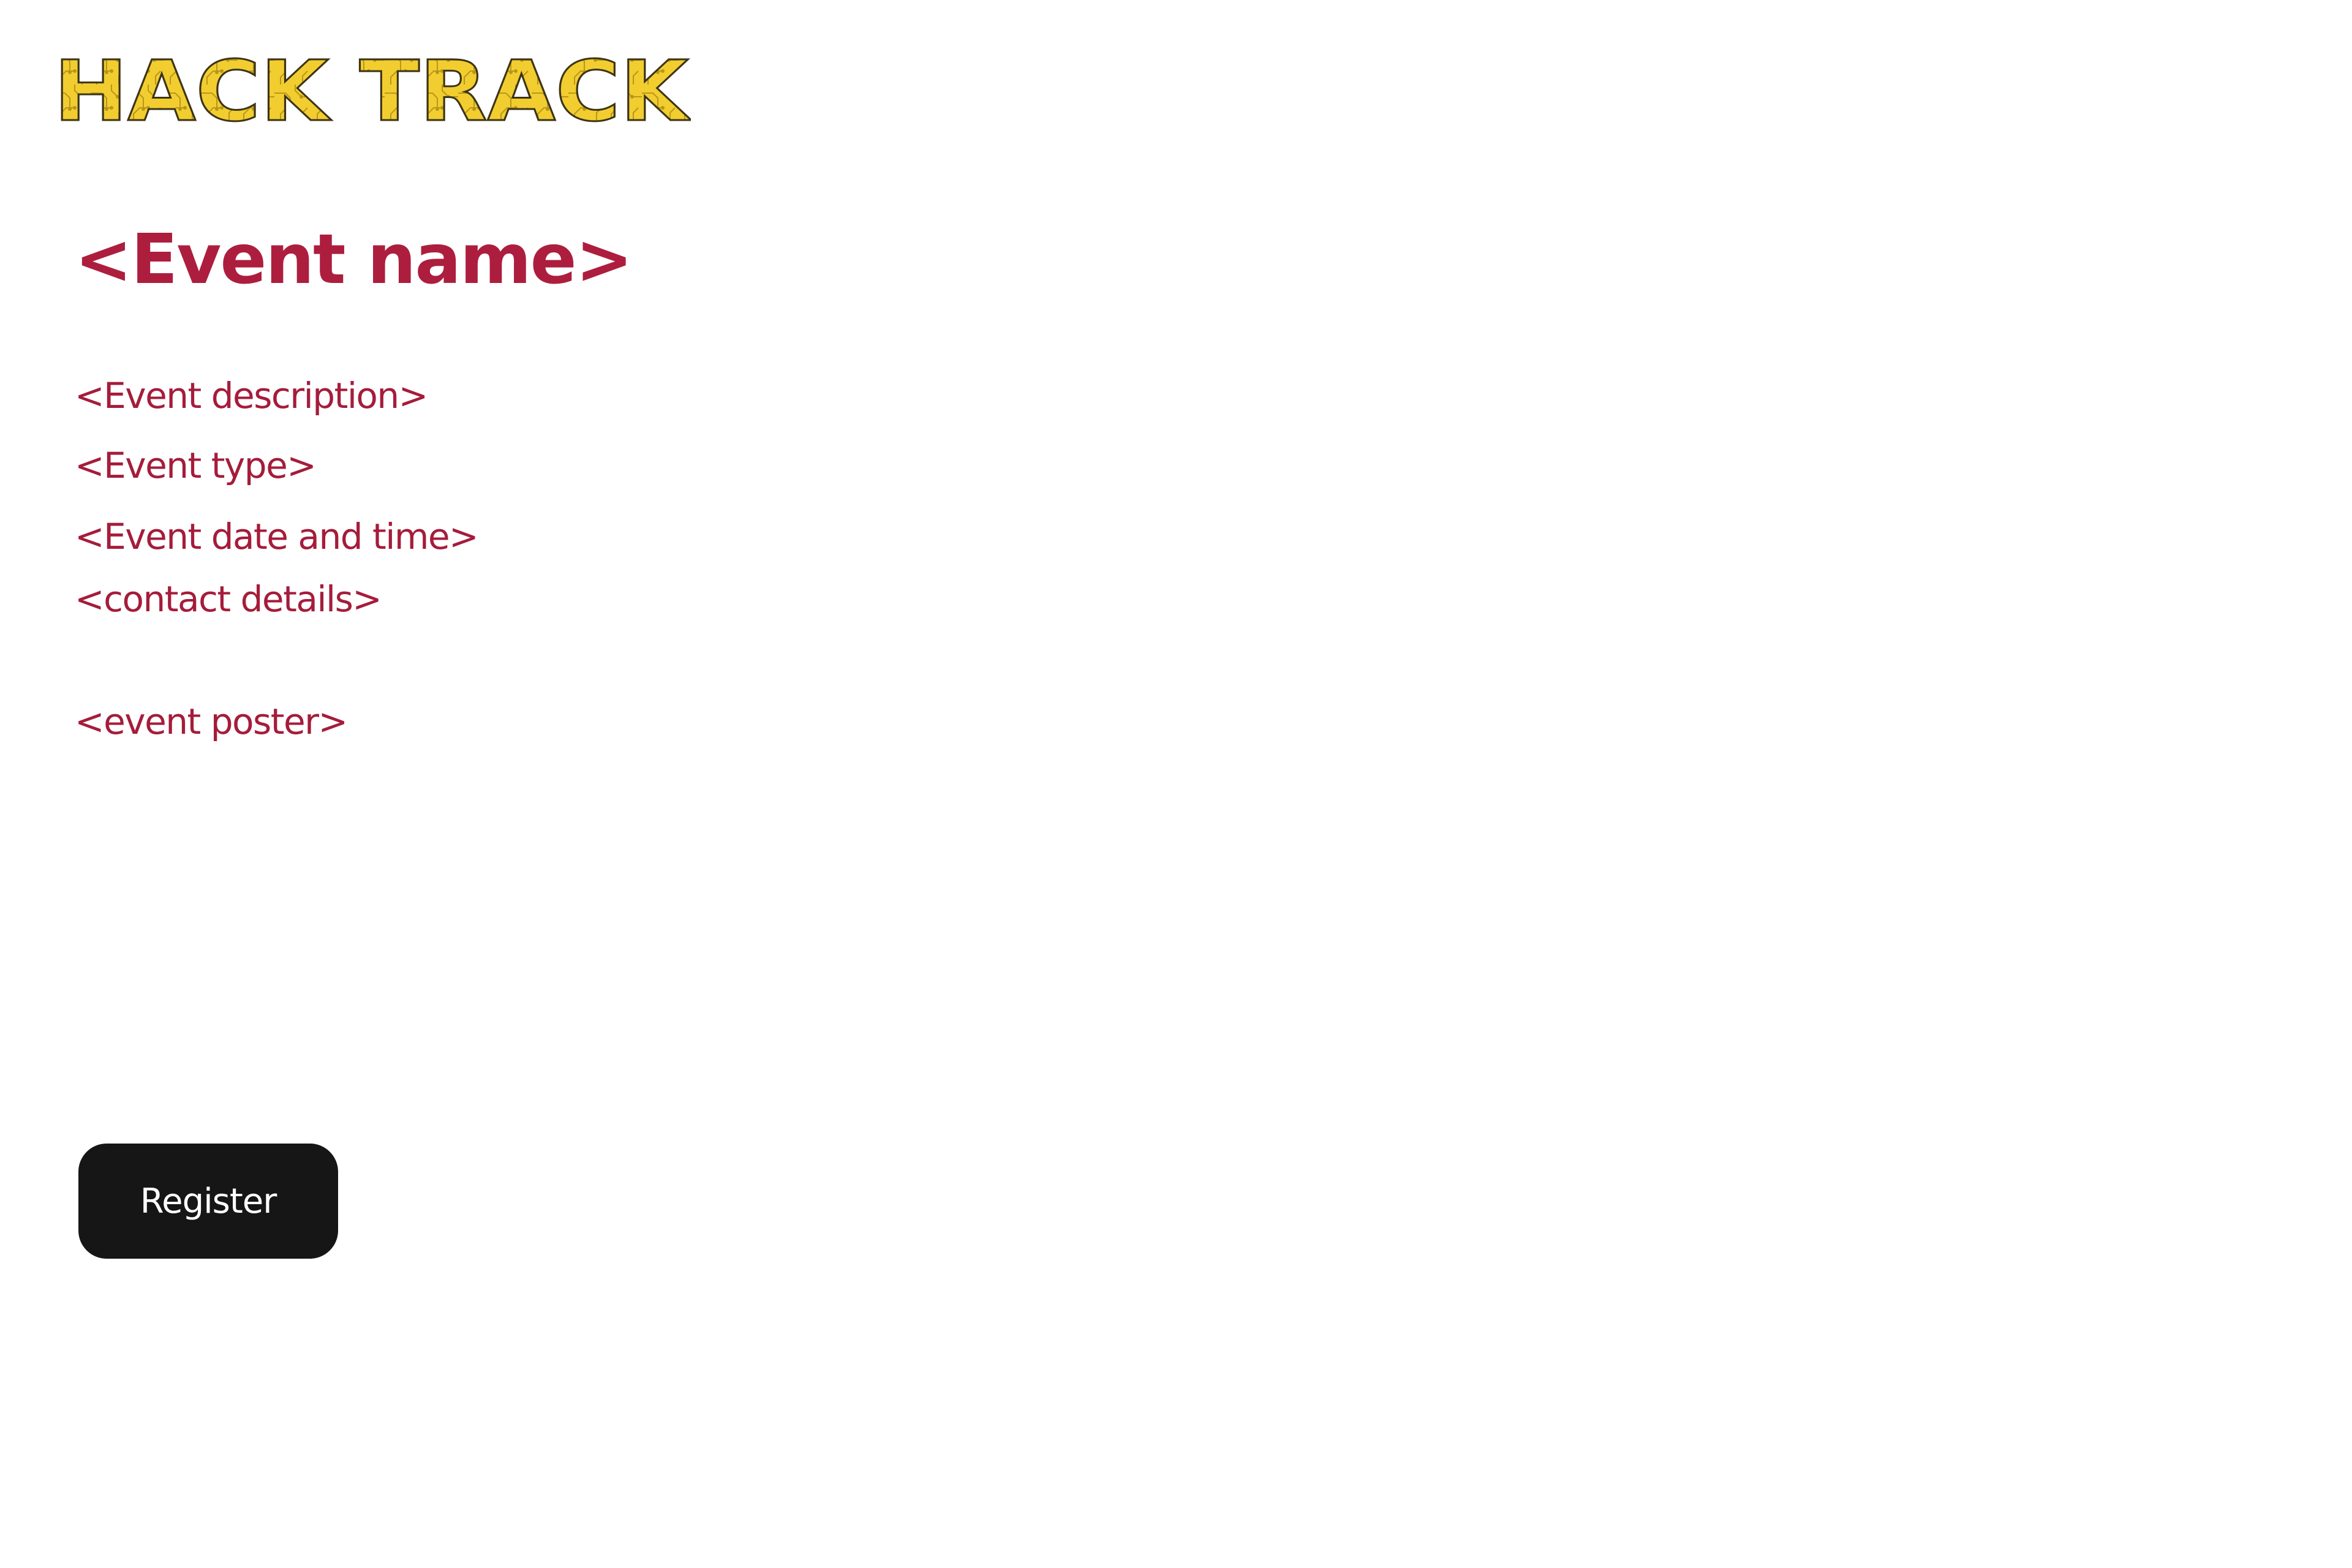 This screenshot has height=1568, width=2352. What do you see at coordinates (211, 722) in the screenshot?
I see `event-poster: <event poster>` at bounding box center [211, 722].